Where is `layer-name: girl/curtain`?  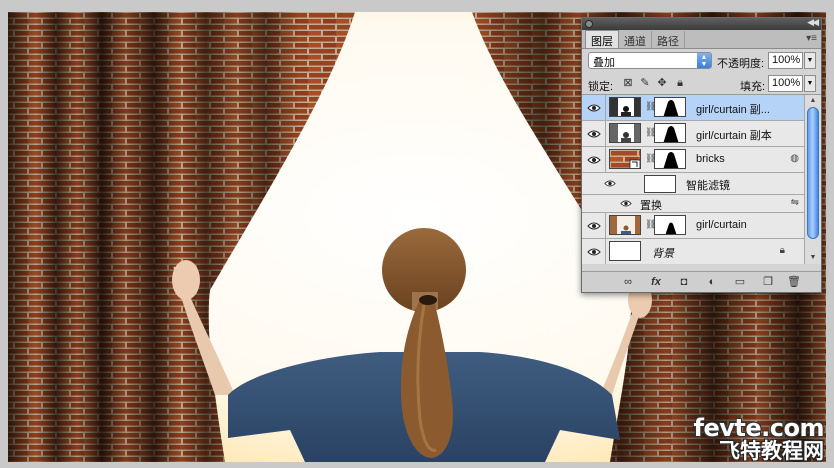 layer-name: girl/curtain is located at coordinates (721, 225).